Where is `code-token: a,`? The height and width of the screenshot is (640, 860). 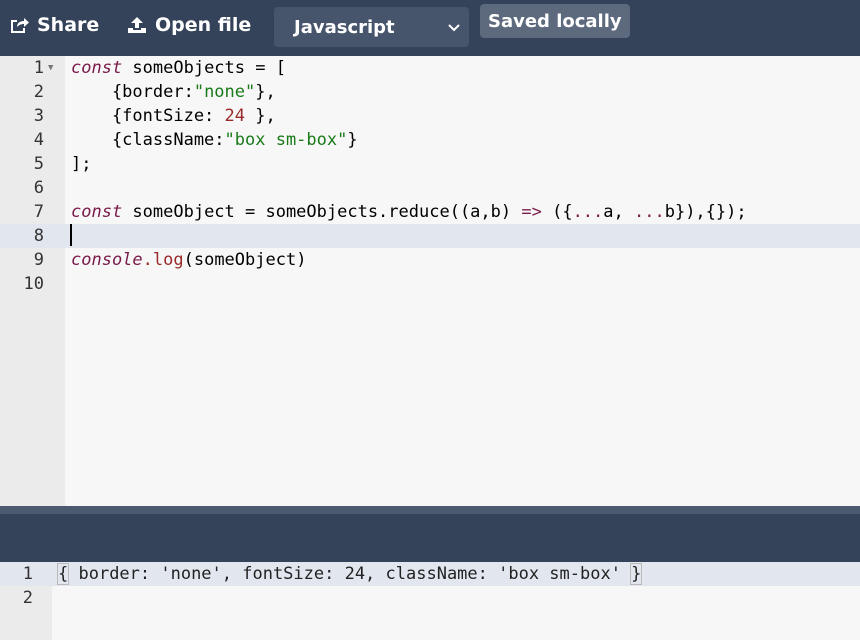
code-token: a, is located at coordinates (618, 212).